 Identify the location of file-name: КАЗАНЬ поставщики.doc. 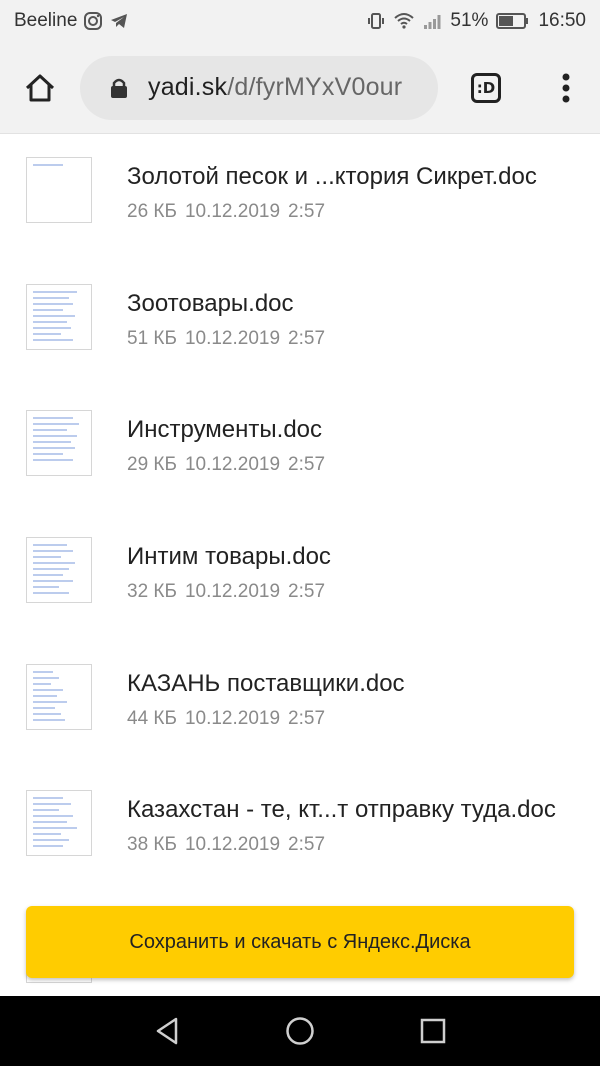
(266, 683).